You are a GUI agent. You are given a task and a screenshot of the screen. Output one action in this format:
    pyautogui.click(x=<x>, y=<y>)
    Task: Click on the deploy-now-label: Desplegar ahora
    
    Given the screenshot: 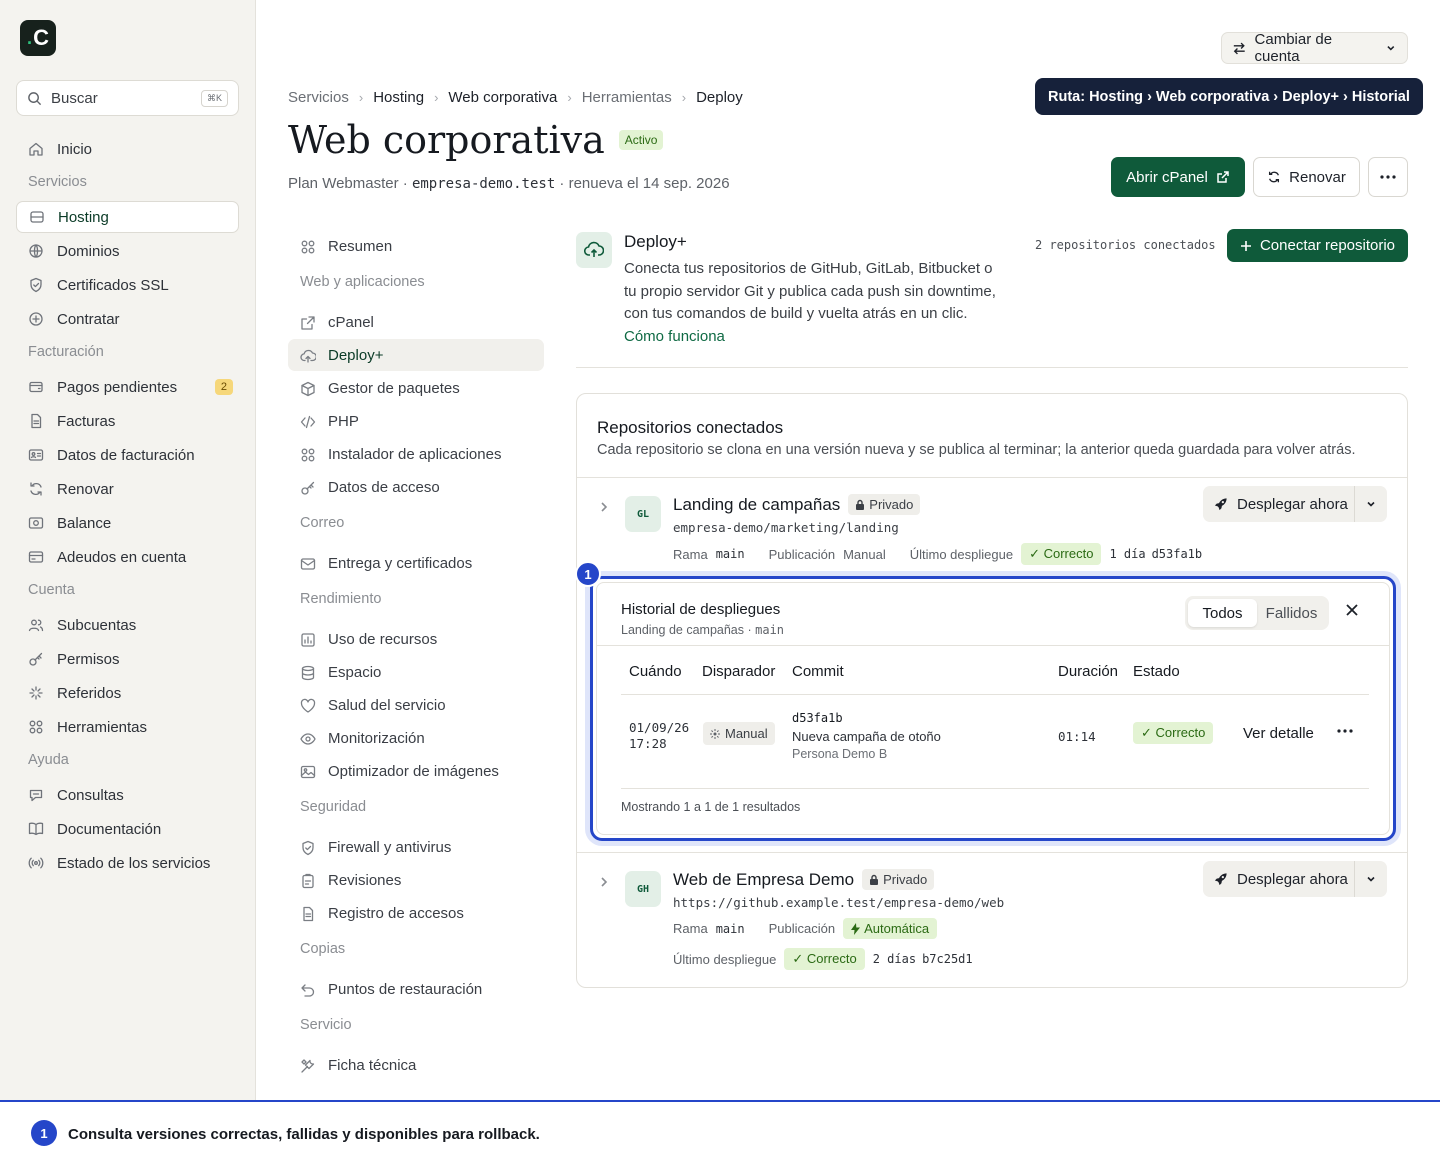 What is the action you would take?
    pyautogui.click(x=1292, y=504)
    